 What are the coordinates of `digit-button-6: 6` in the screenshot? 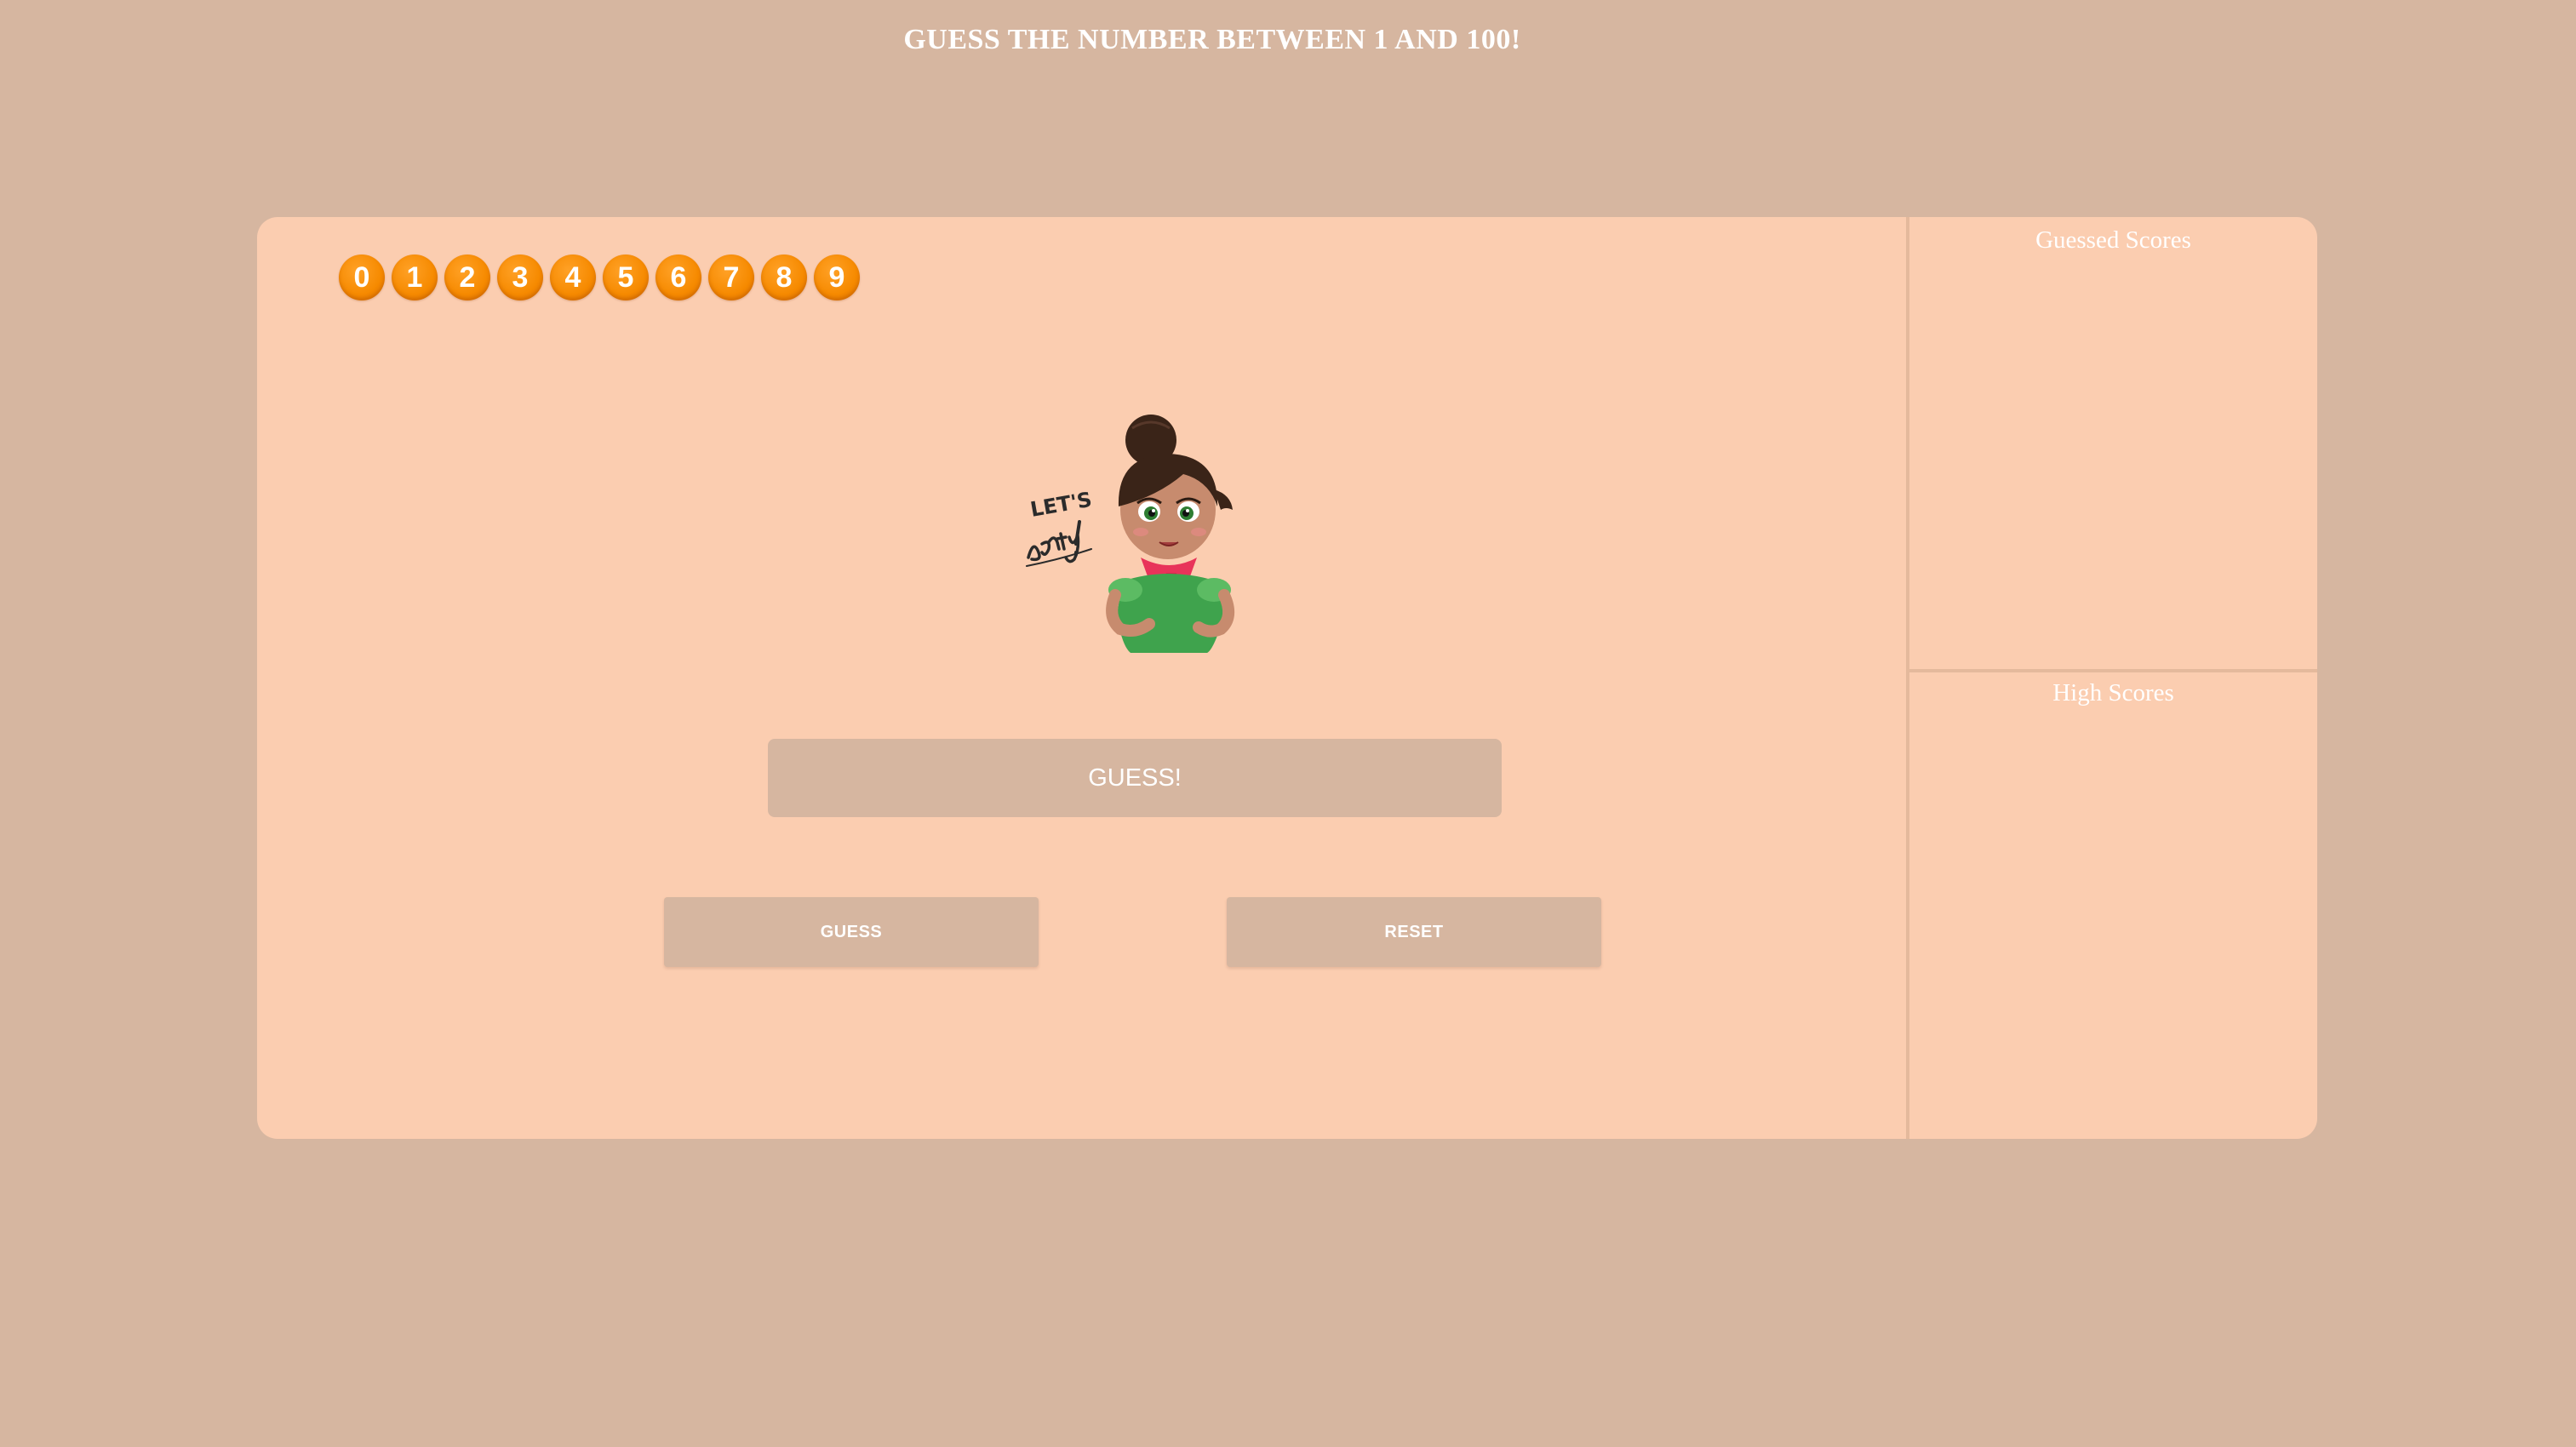 It's located at (678, 277).